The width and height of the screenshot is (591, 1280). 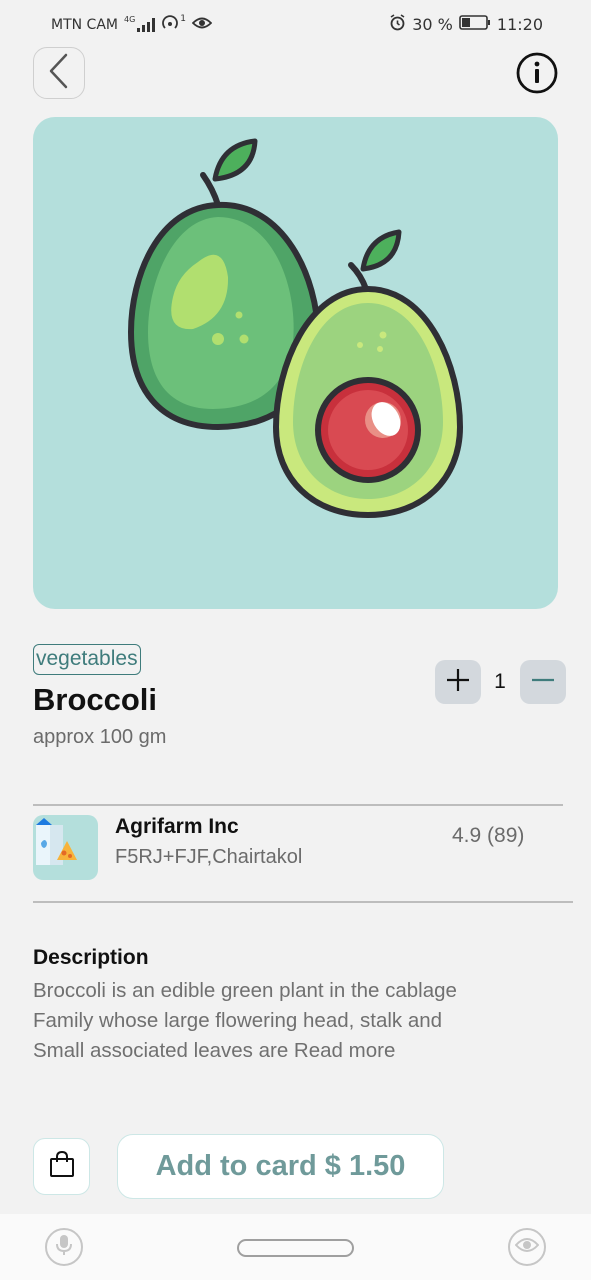 I want to click on chevron-left-icon, so click(x=59, y=73).